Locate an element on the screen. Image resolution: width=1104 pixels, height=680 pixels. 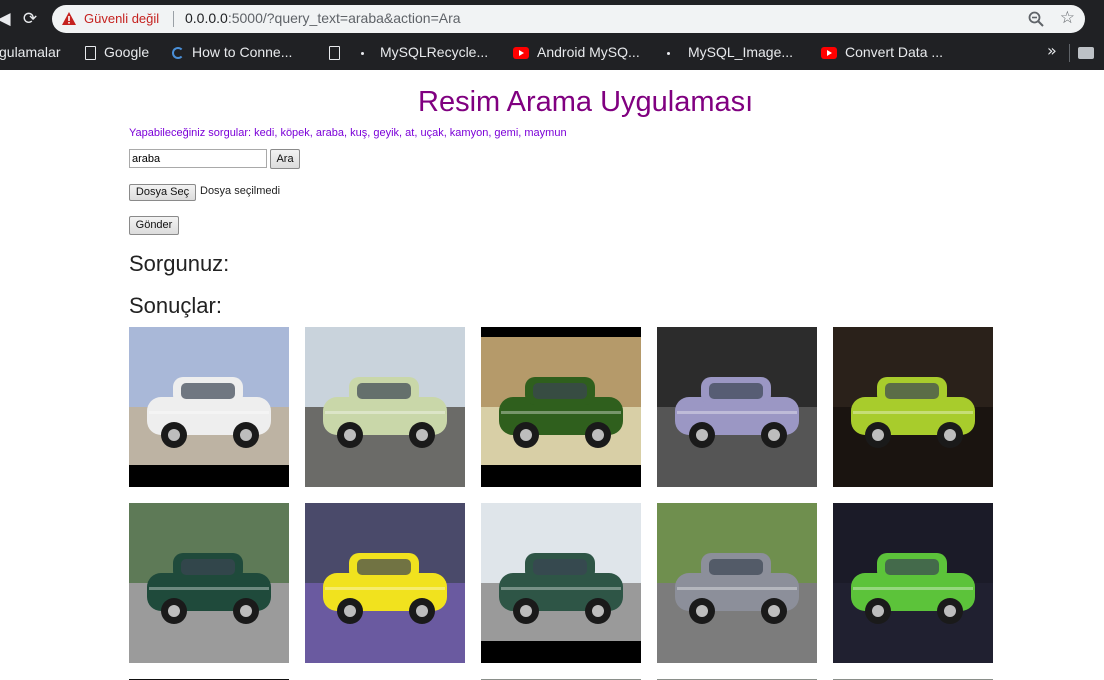
folder-icon is located at coordinates (1086, 53).